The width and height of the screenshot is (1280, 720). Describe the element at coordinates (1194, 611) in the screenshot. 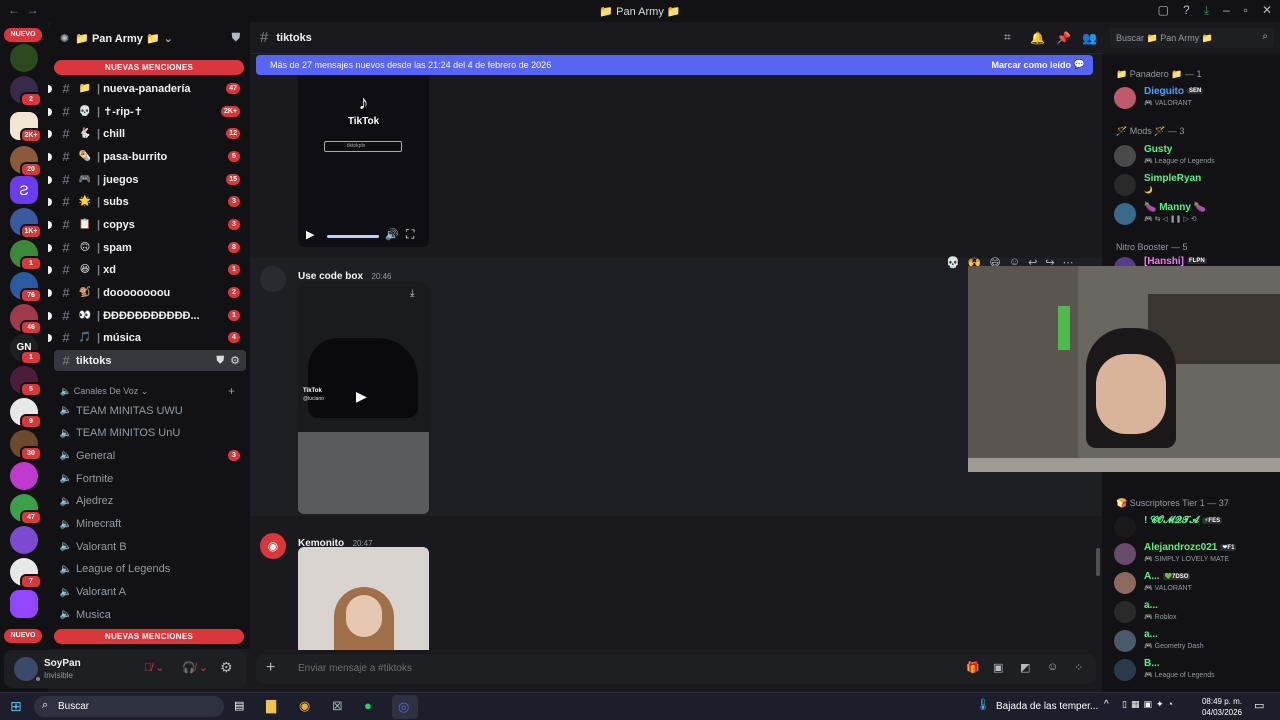

I see `member-item: a... 🎮 Roblox` at that location.